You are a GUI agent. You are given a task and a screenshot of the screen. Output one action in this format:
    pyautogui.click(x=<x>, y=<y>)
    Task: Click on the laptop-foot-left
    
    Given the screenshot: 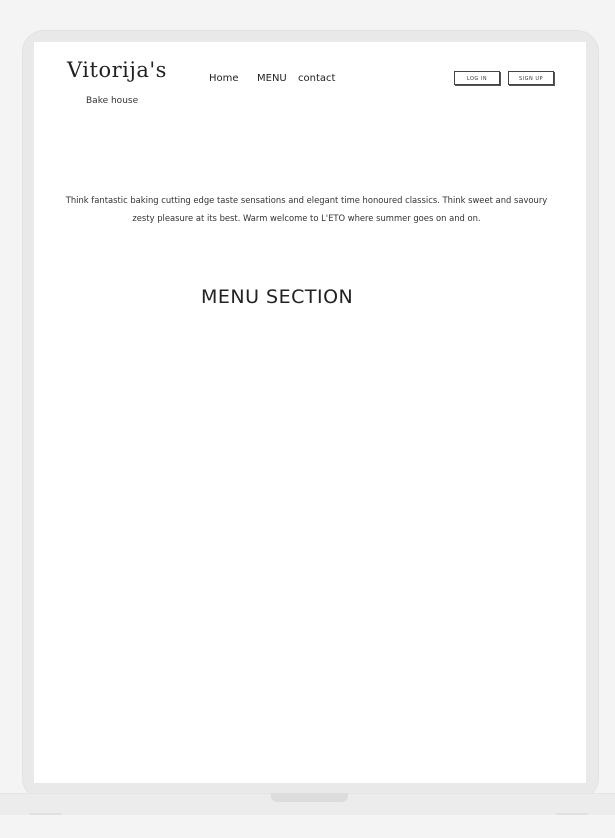 What is the action you would take?
    pyautogui.click(x=46, y=814)
    